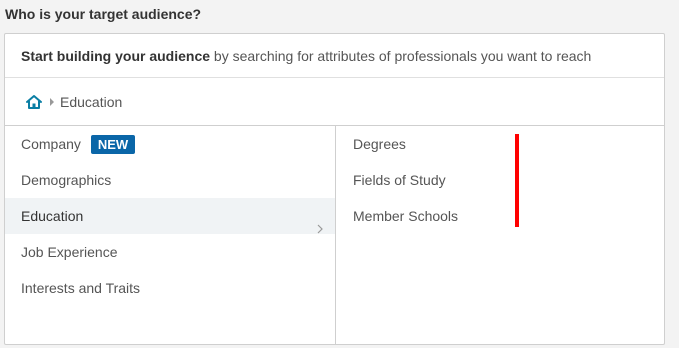 This screenshot has width=679, height=348. I want to click on category-company: Company NEW, so click(170, 144).